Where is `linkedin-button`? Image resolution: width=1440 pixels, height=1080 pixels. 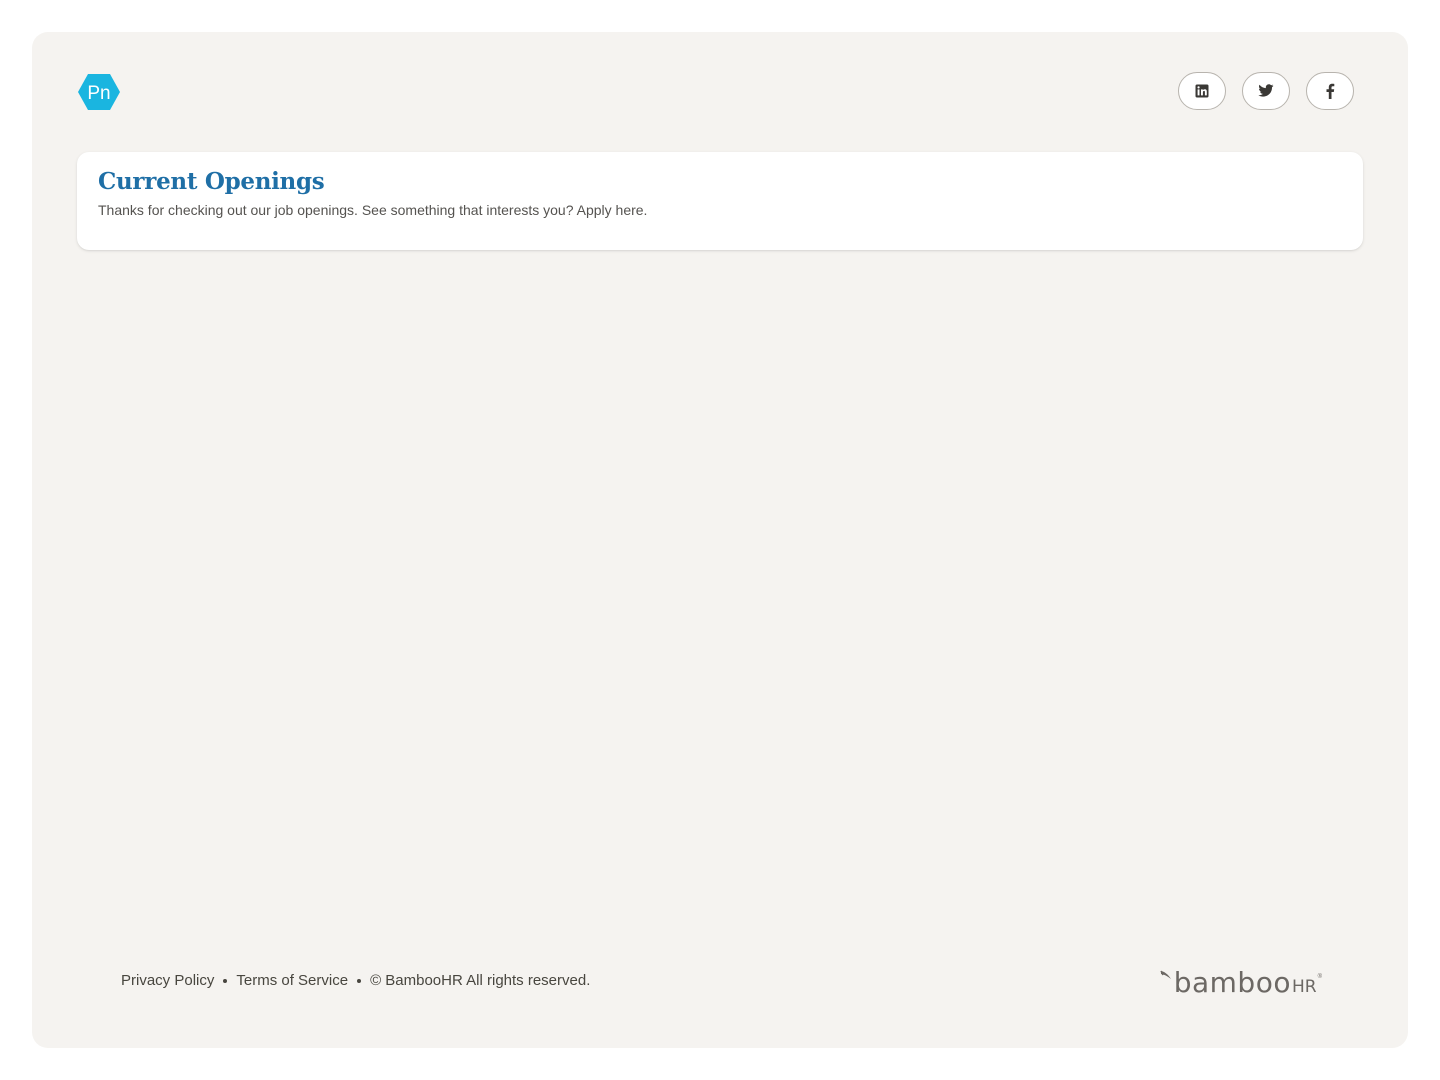
linkedin-button is located at coordinates (1202, 91).